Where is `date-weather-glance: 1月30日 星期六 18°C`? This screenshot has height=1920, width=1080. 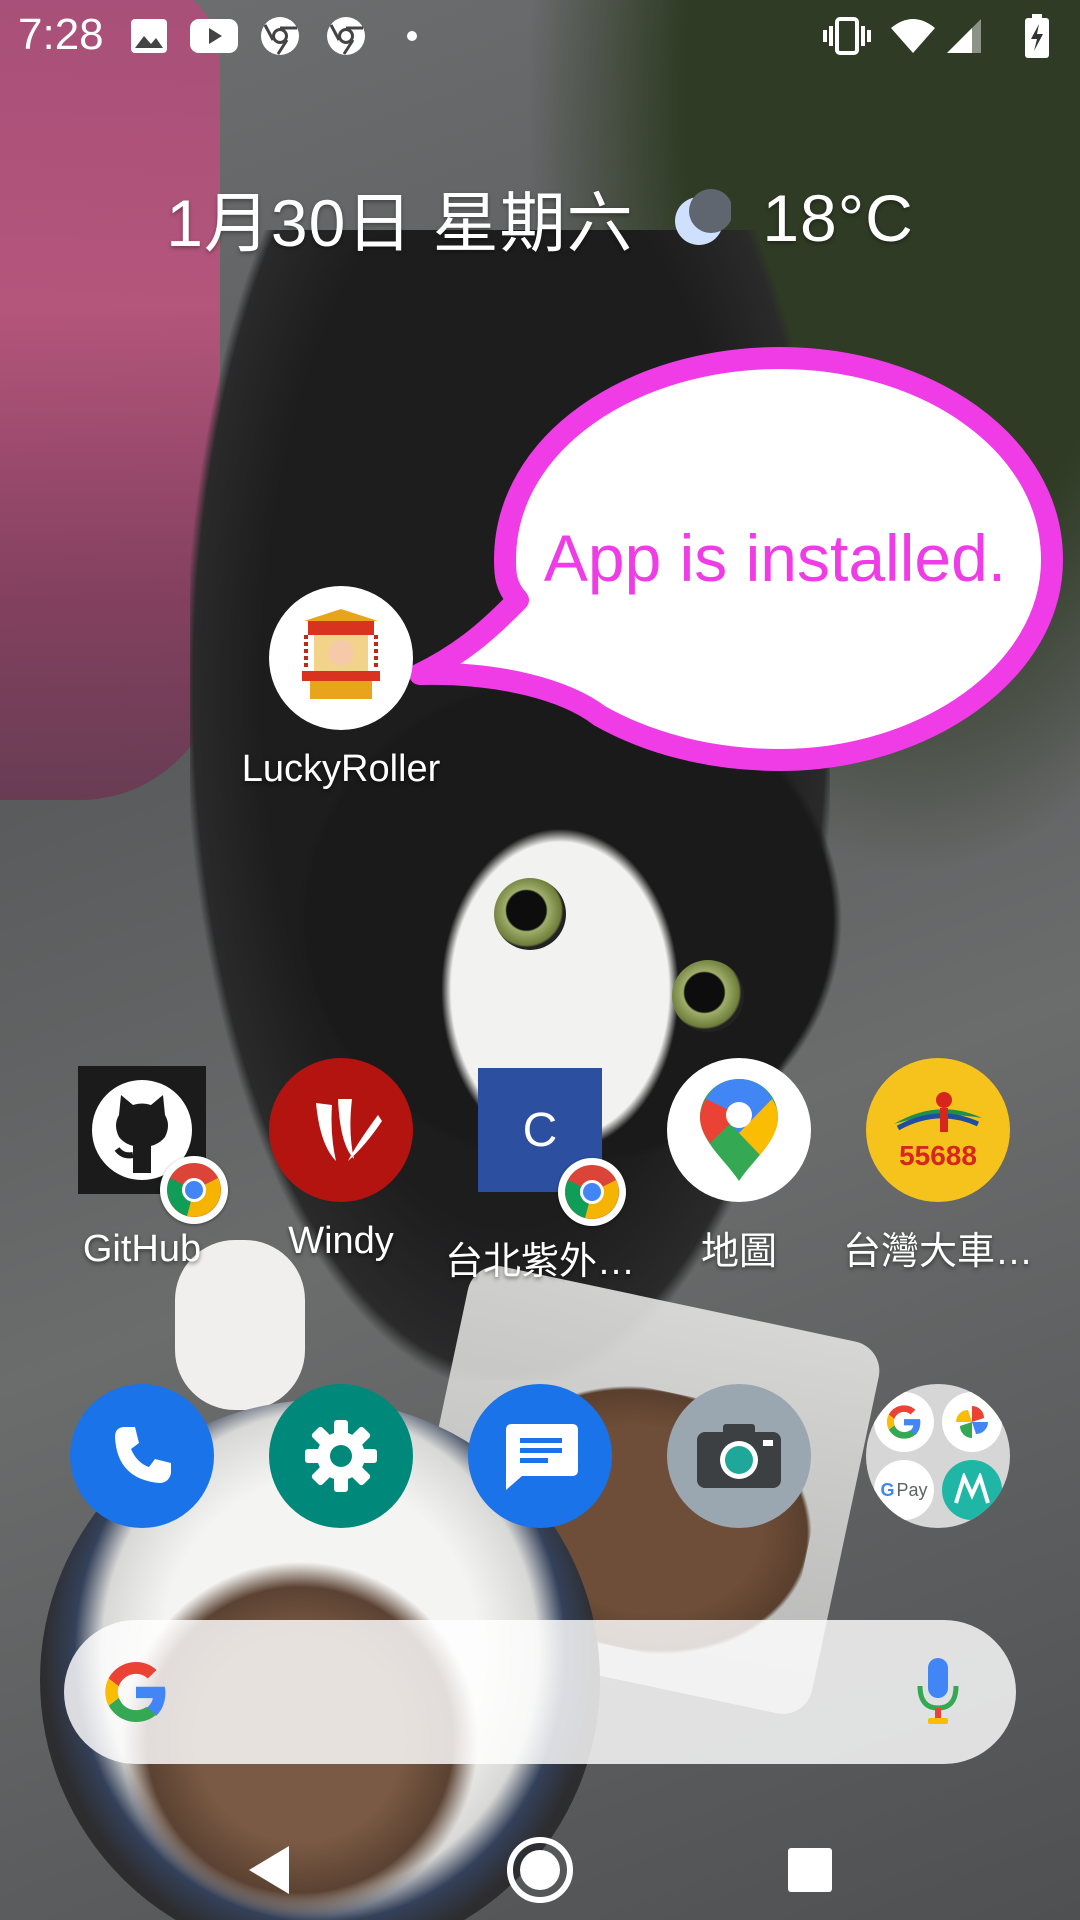
date-weather-glance: 1月30日 星期六 18°C is located at coordinates (540, 218).